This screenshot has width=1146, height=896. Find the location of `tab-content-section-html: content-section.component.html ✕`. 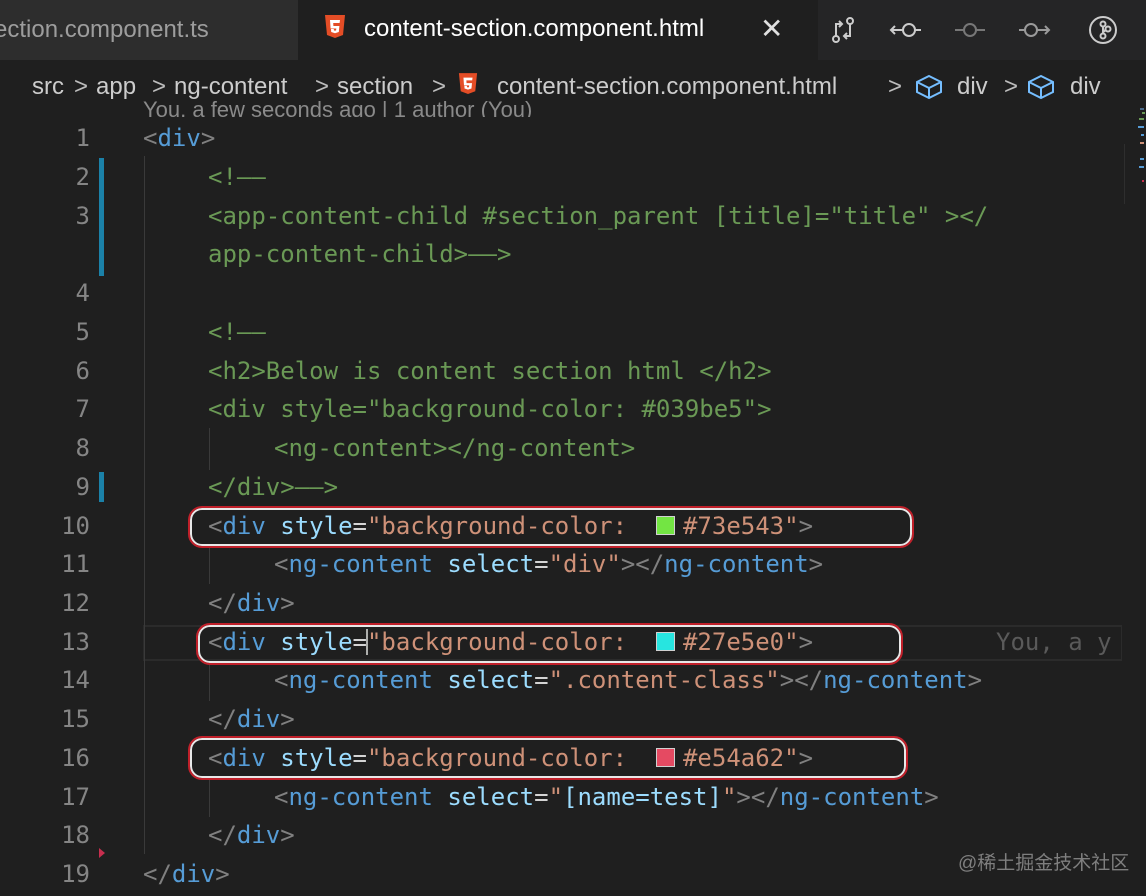

tab-content-section-html: content-section.component.html ✕ is located at coordinates (558, 30).